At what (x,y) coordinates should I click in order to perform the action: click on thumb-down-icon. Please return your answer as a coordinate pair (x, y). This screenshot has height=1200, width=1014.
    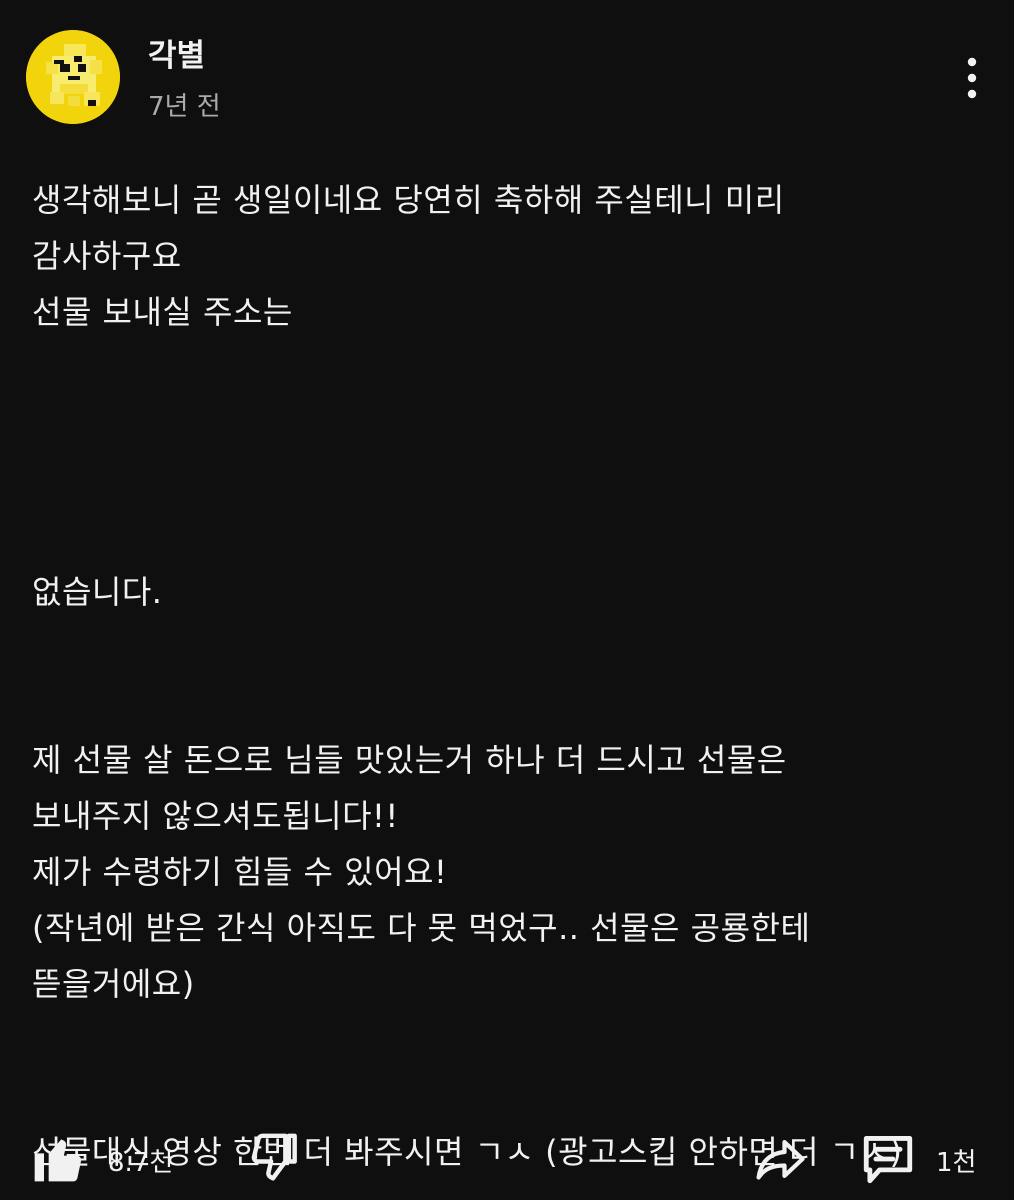
    Looking at the image, I should click on (274, 1157).